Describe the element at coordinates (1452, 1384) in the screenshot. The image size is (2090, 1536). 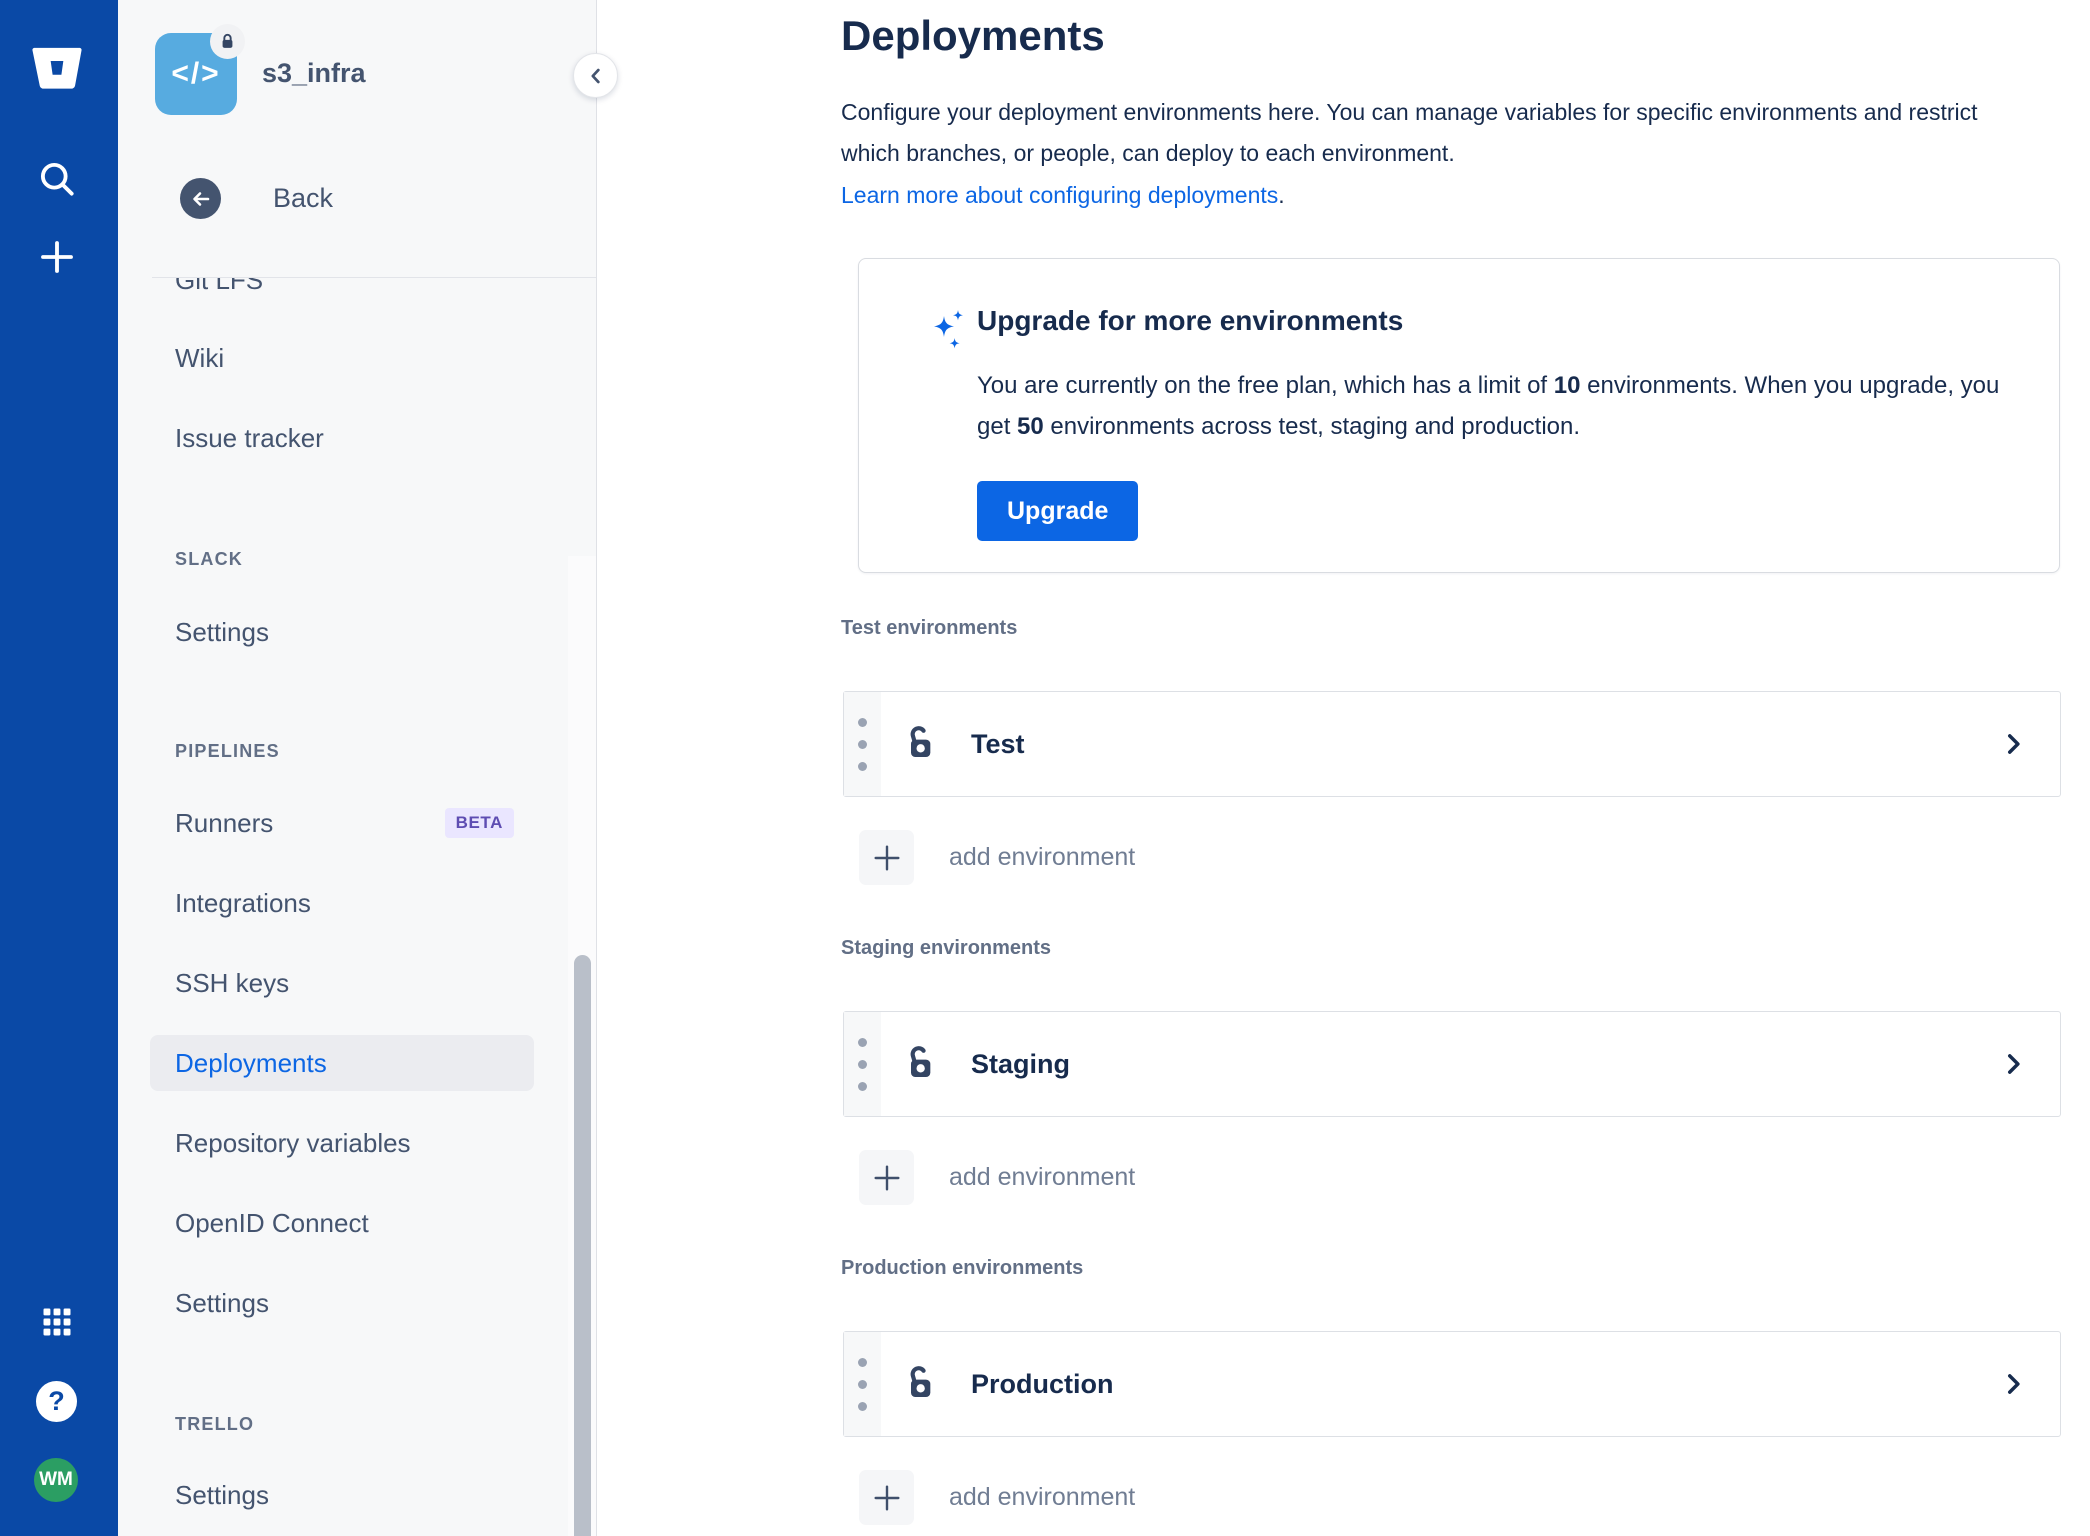
I see `environment-row-production: Production` at that location.